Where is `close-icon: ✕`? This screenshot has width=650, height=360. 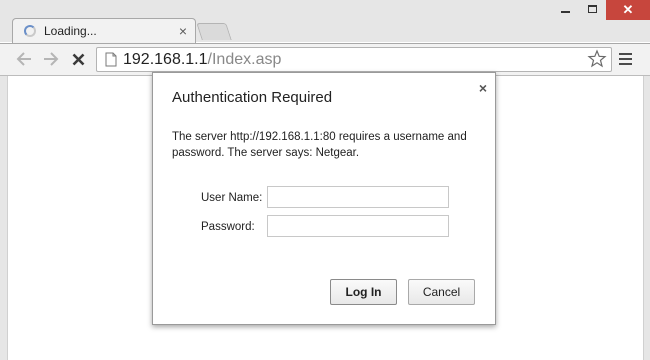 close-icon: ✕ is located at coordinates (628, 9).